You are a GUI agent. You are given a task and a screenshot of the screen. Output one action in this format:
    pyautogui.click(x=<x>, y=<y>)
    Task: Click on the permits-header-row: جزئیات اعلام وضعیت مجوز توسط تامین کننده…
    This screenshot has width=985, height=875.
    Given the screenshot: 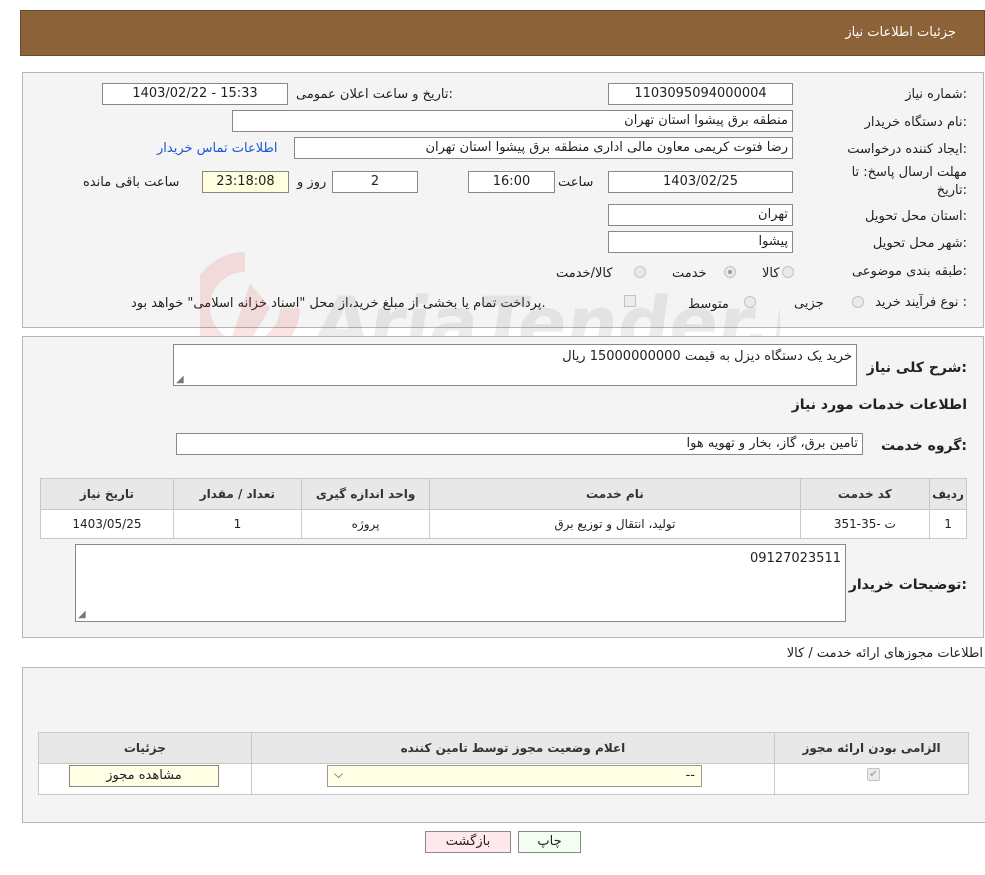 What is the action you would take?
    pyautogui.click(x=503, y=748)
    